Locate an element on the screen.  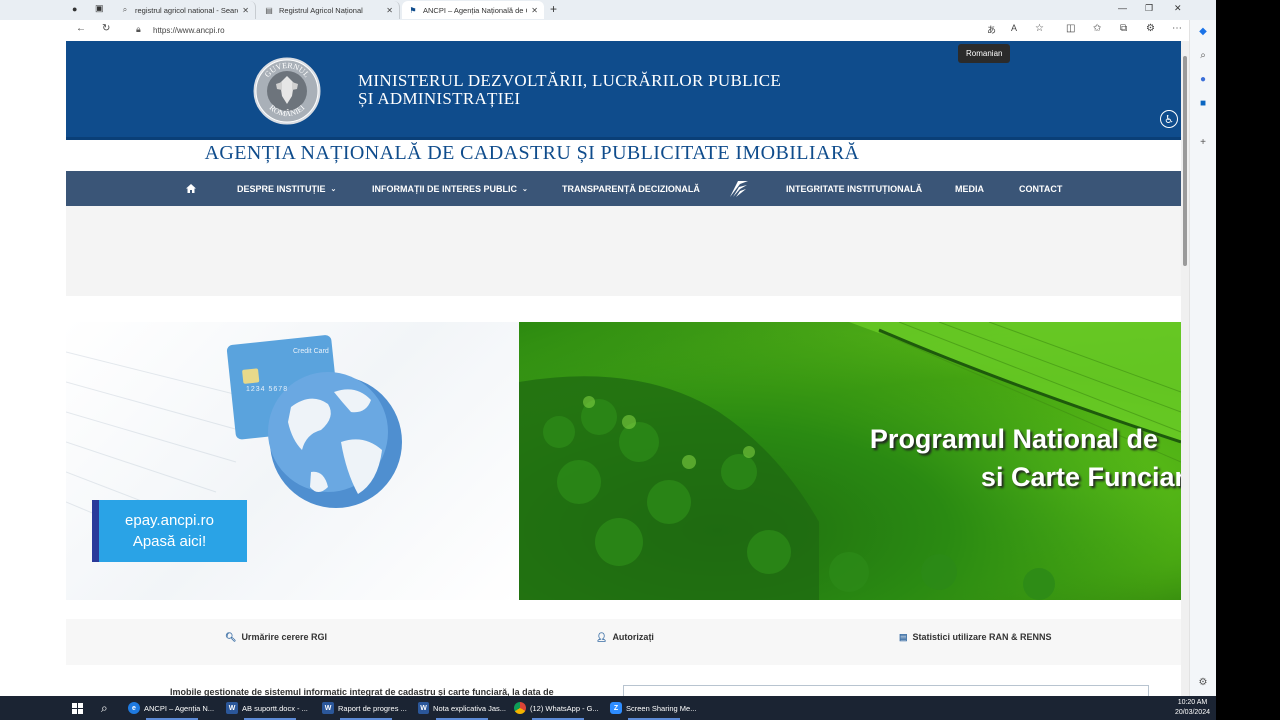
nav-media: MEDIA is located at coordinates (969, 188).